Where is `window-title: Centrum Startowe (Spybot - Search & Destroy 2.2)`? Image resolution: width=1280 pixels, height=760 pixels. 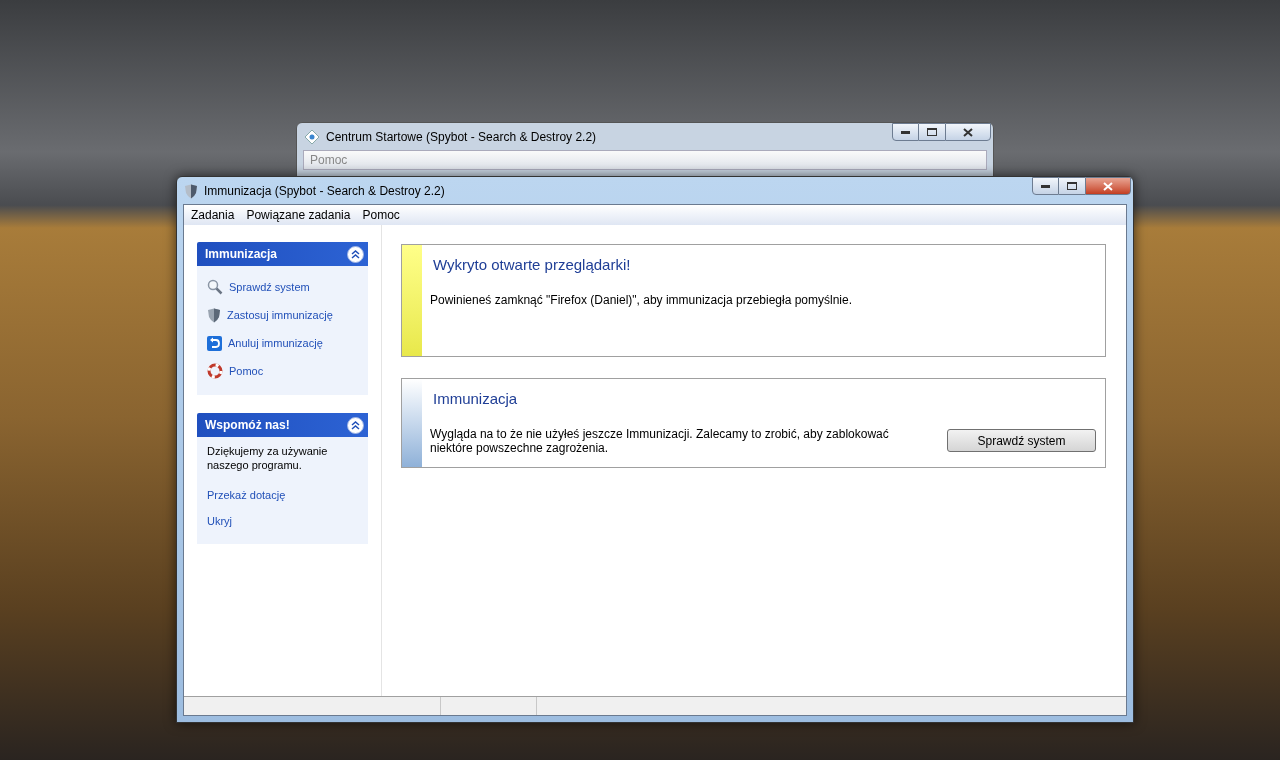 window-title: Centrum Startowe (Spybot - Search & Destroy 2.2) is located at coordinates (461, 137).